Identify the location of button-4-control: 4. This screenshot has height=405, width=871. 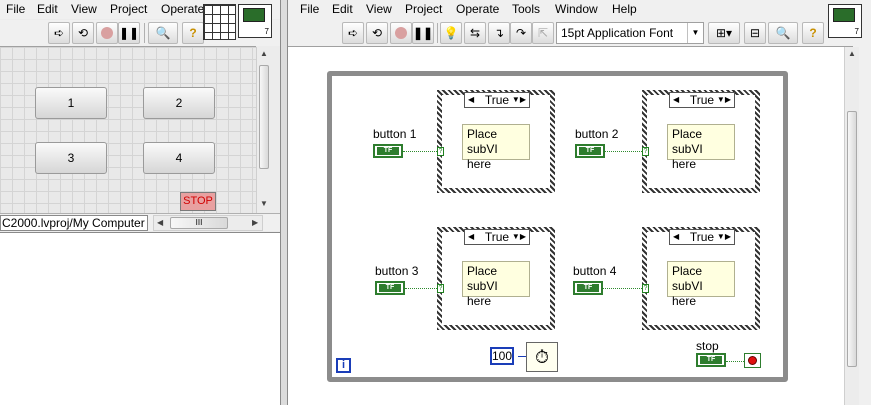
(179, 158).